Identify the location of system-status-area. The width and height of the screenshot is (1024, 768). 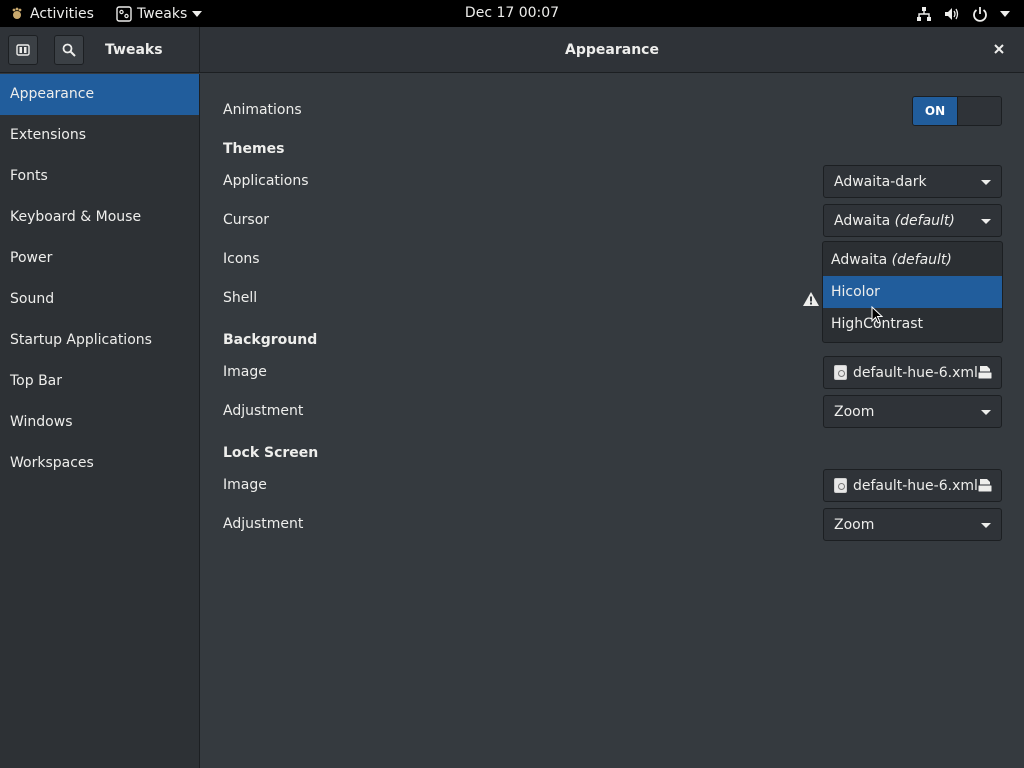
(963, 13).